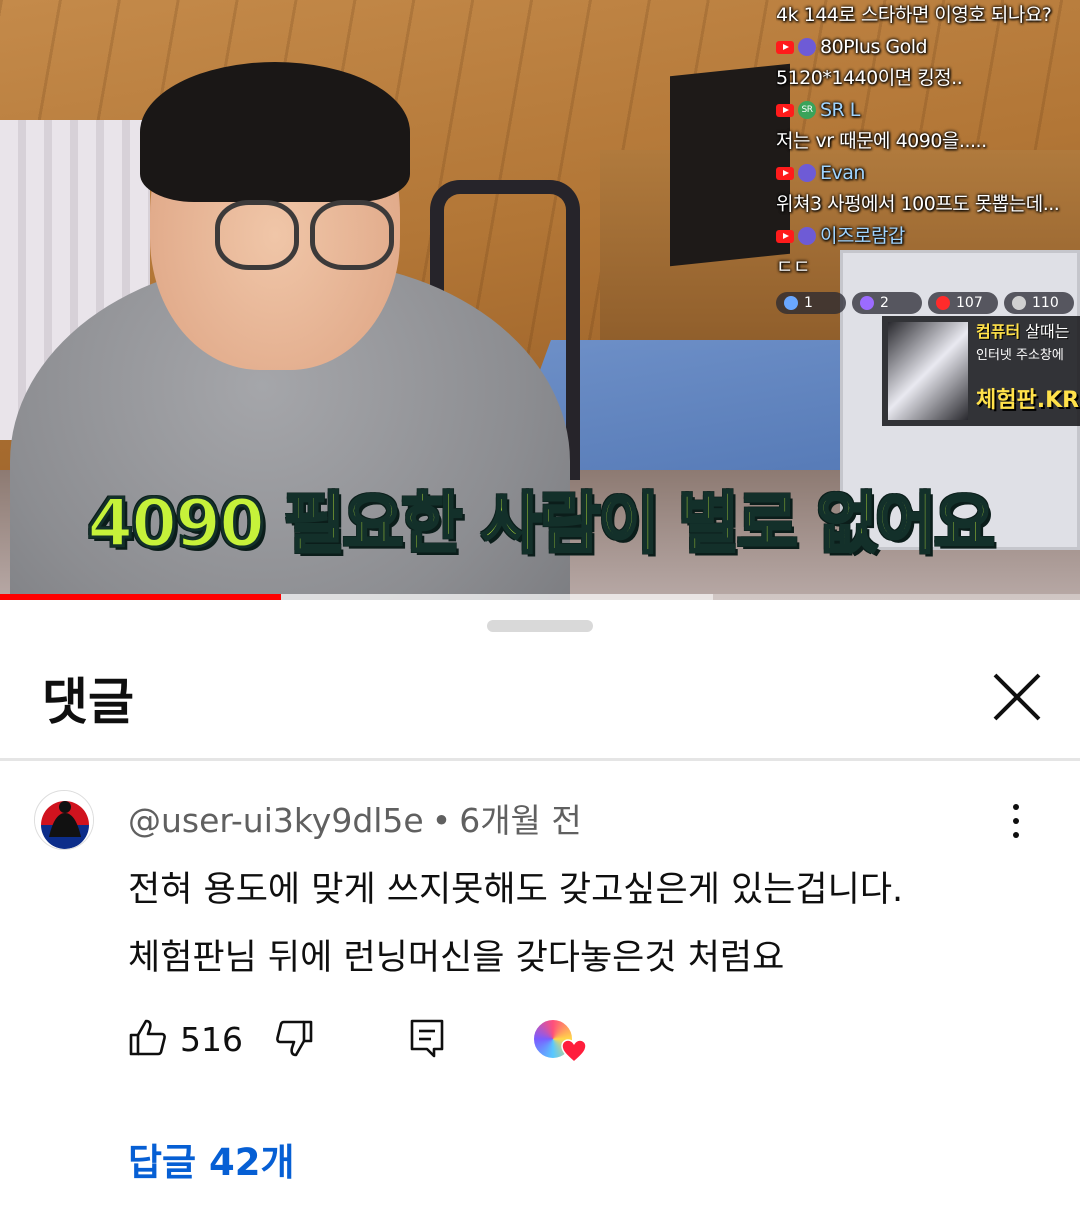 This screenshot has width=1080, height=1226. What do you see at coordinates (540, 759) in the screenshot?
I see `header-divider` at bounding box center [540, 759].